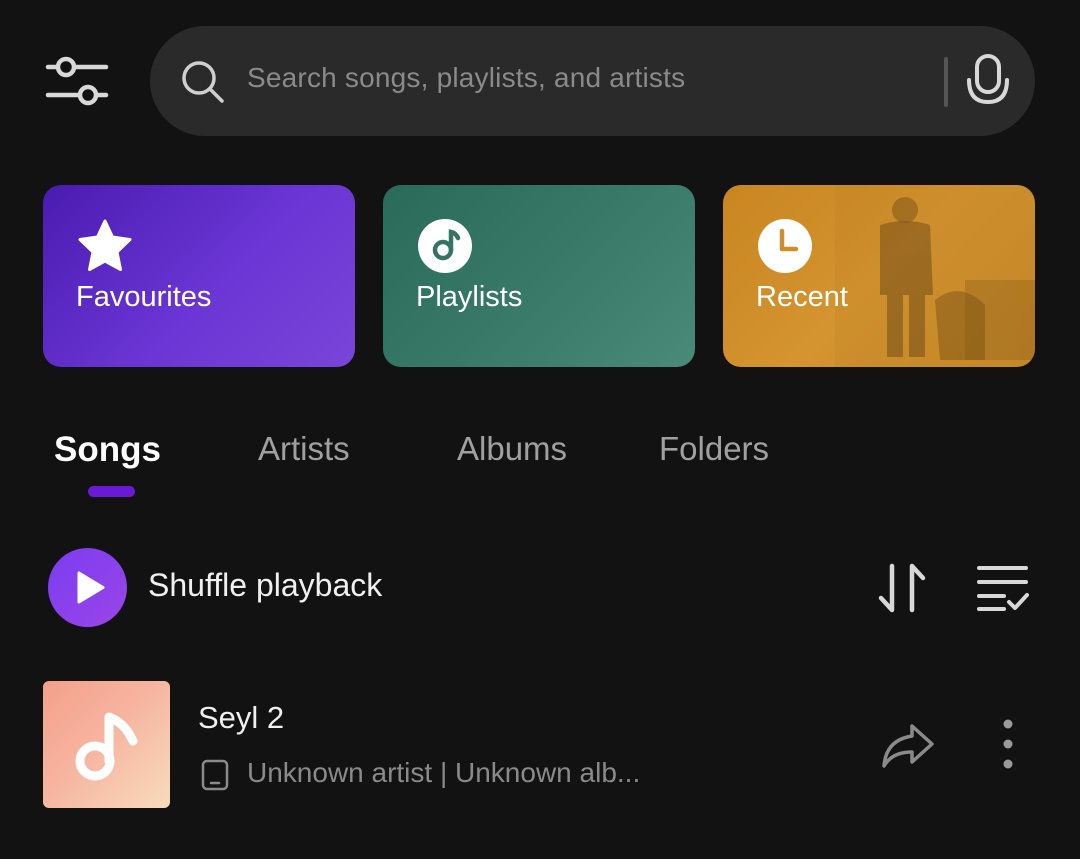 Image resolution: width=1080 pixels, height=859 pixels. What do you see at coordinates (512, 449) in the screenshot?
I see `tab-albums: Albums` at bounding box center [512, 449].